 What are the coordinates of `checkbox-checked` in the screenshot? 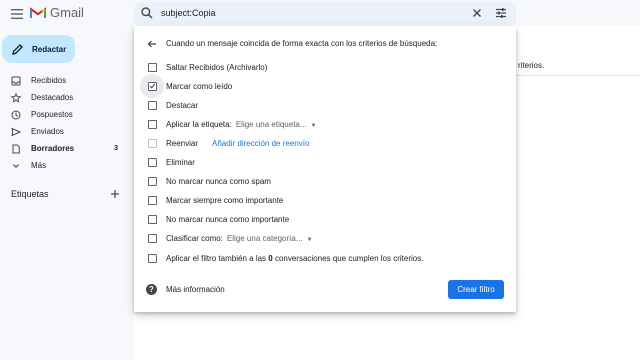 It's located at (152, 86).